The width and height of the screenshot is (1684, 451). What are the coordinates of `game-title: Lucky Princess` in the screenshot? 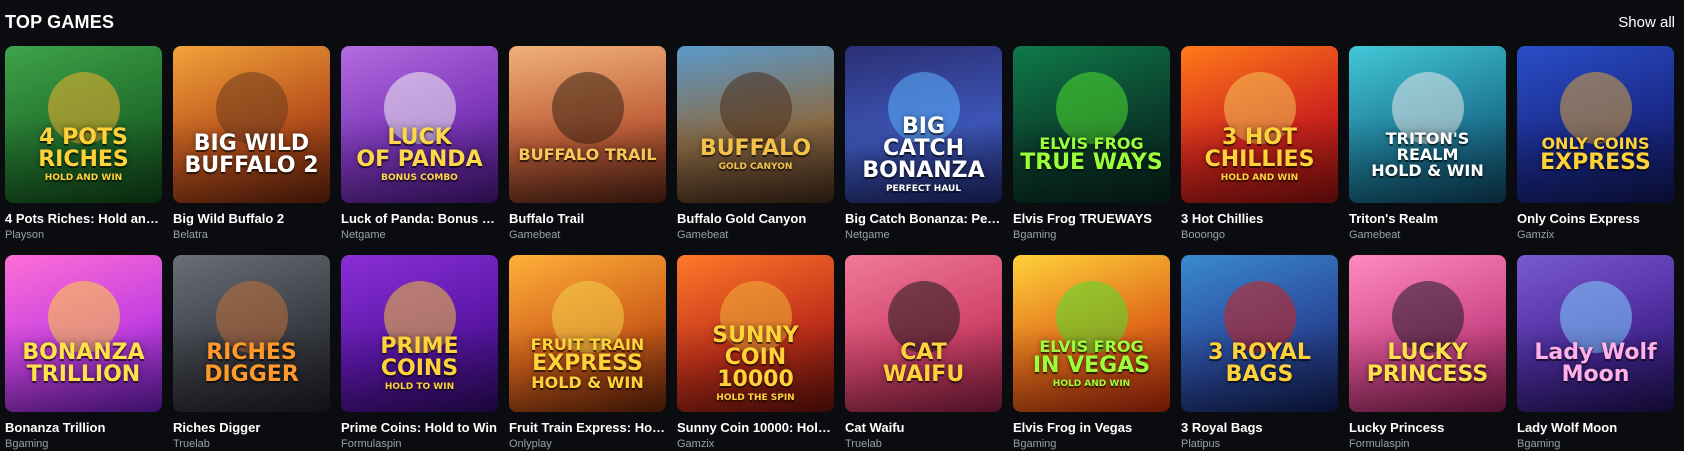 It's located at (1427, 427).